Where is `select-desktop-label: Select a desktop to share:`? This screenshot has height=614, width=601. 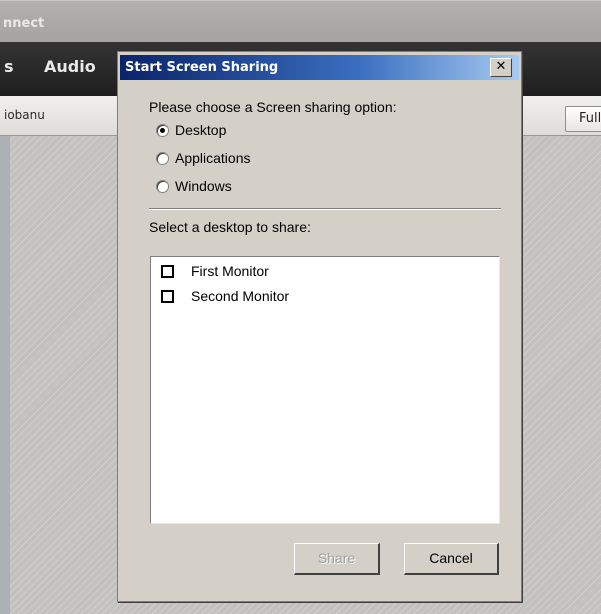 select-desktop-label: Select a desktop to share: is located at coordinates (230, 227).